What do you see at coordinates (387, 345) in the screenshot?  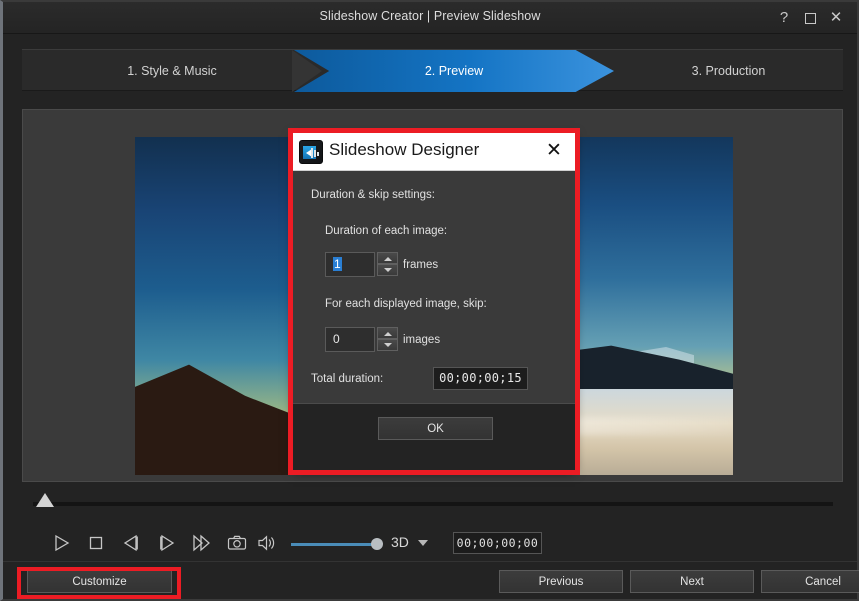 I see `skip-decrement-button` at bounding box center [387, 345].